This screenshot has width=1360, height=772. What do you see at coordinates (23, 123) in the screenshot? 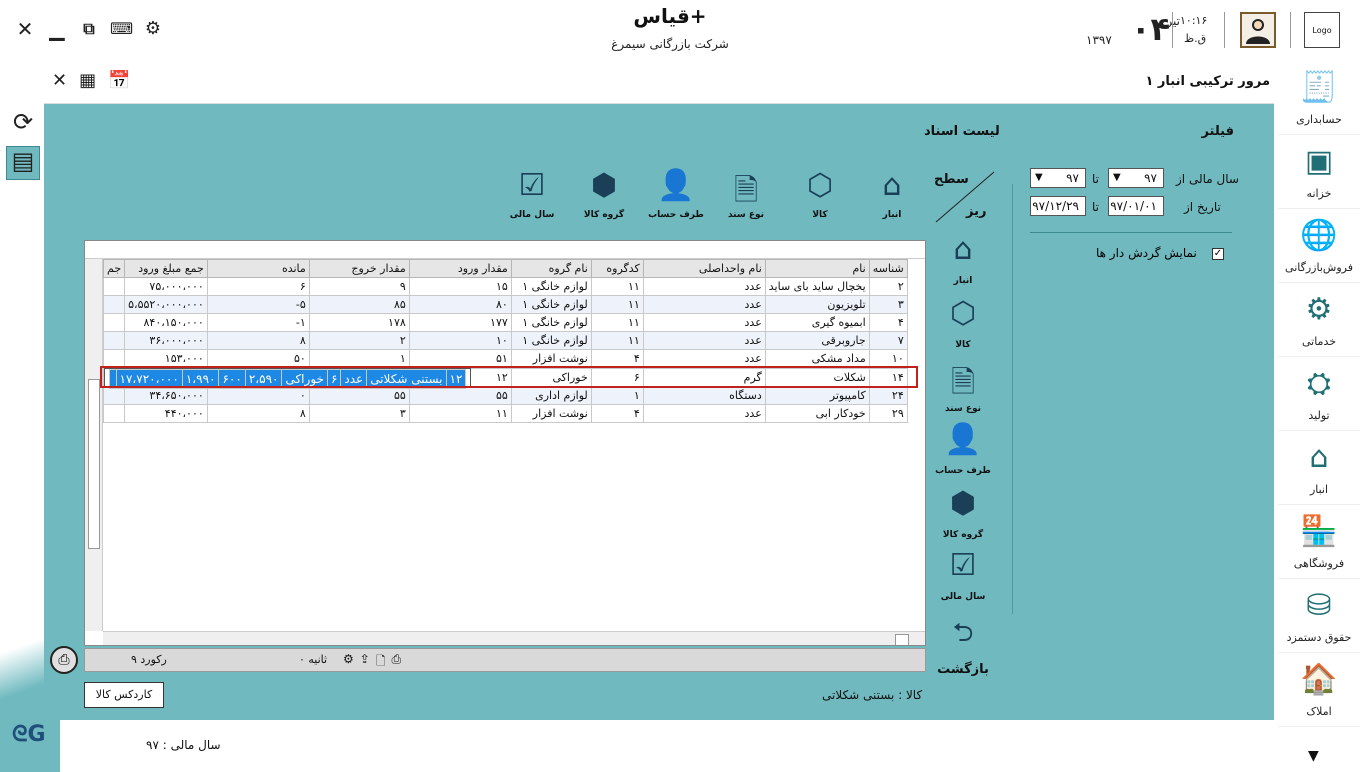
I see `refresh-icon: ⟳` at bounding box center [23, 123].